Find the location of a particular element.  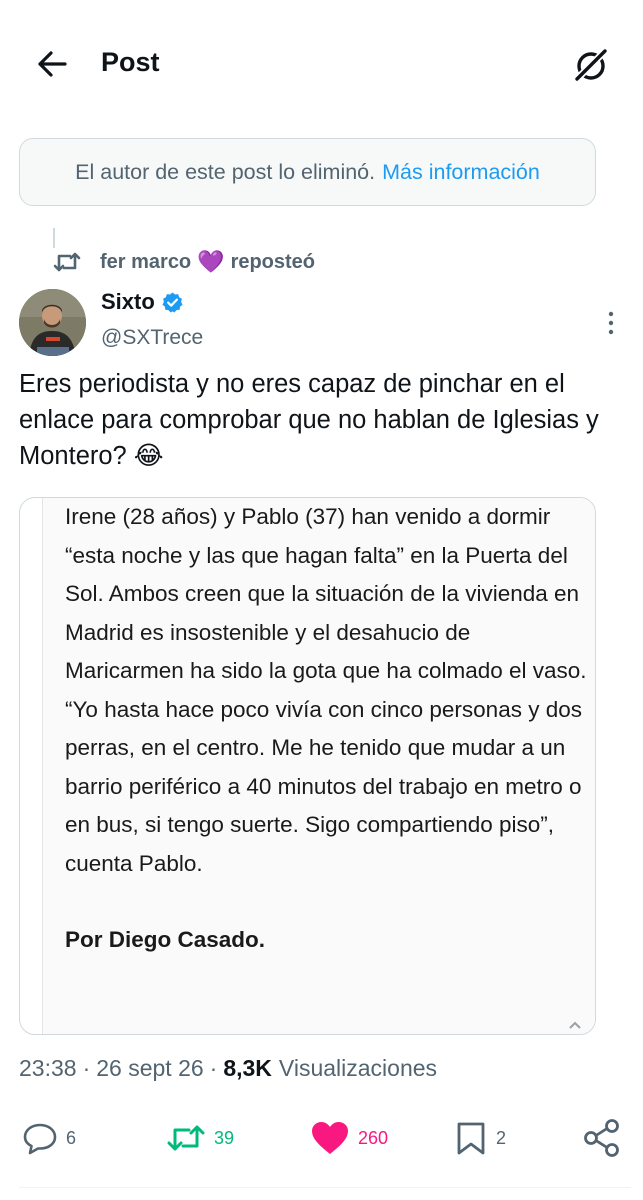

more-options-button is located at coordinates (611, 323).